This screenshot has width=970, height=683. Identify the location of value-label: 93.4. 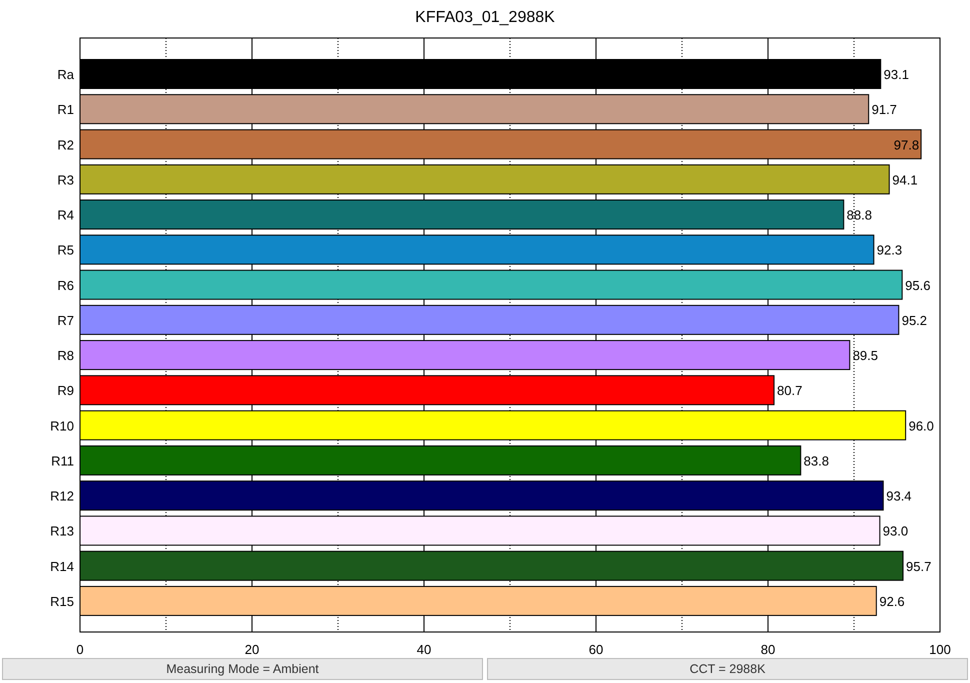
(899, 496).